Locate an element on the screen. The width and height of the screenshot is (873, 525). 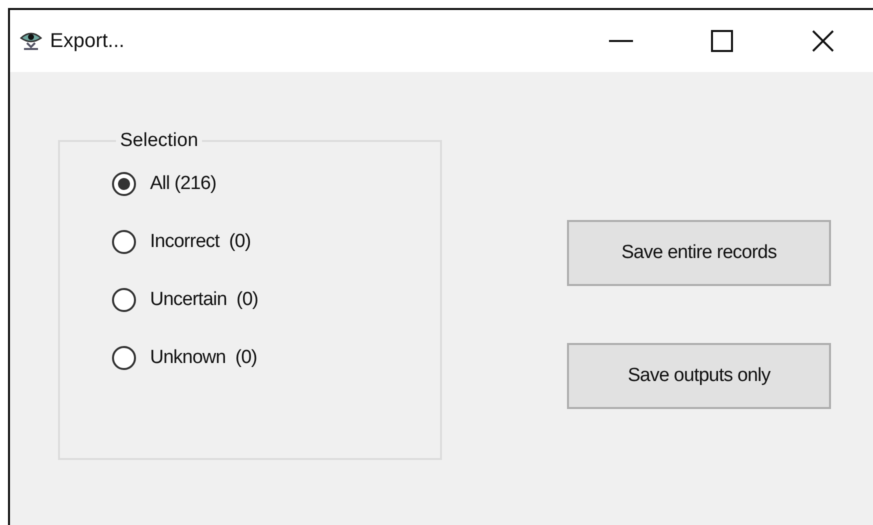
maximize-icon is located at coordinates (721, 41).